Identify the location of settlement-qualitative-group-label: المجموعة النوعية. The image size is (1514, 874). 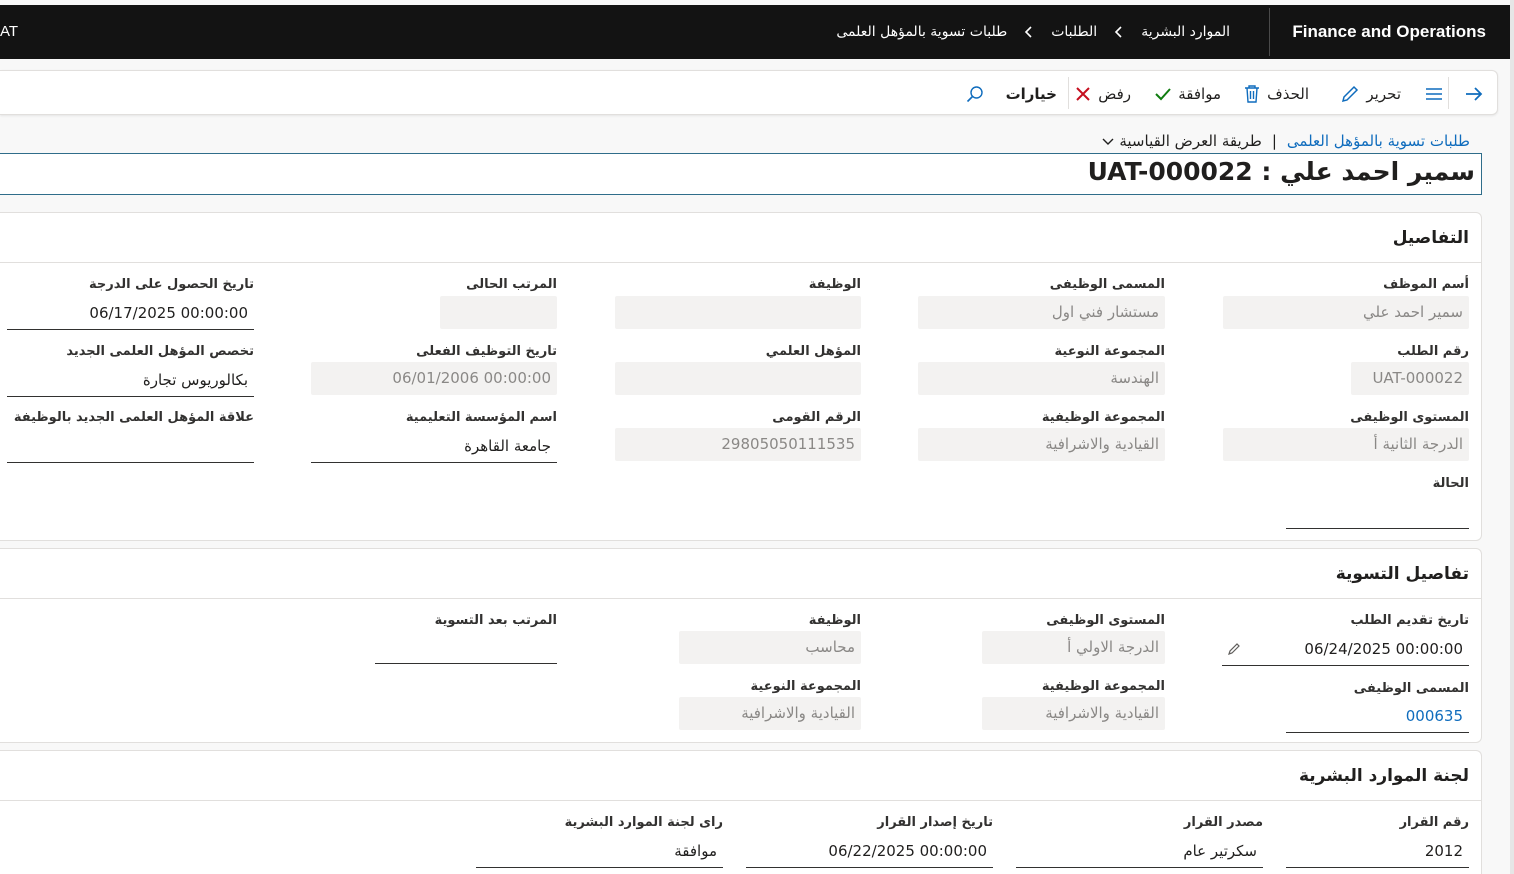
(805, 686).